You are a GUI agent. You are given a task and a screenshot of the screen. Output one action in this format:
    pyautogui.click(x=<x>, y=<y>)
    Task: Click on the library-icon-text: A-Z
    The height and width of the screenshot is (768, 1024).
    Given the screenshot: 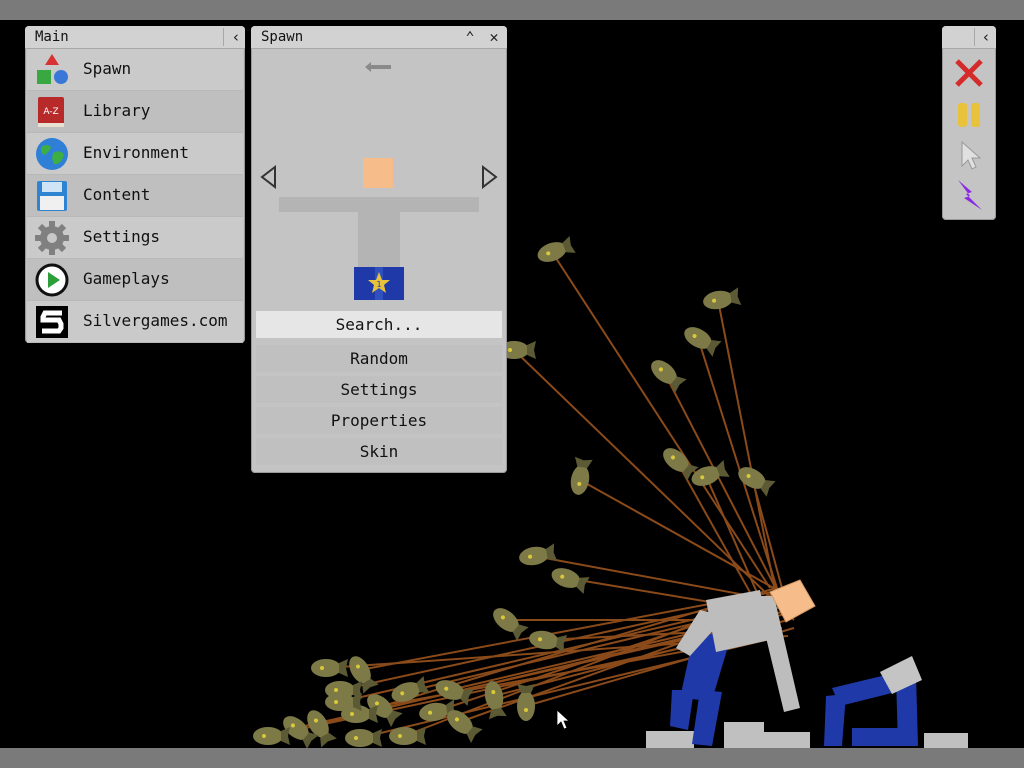 What is the action you would take?
    pyautogui.click(x=50, y=112)
    